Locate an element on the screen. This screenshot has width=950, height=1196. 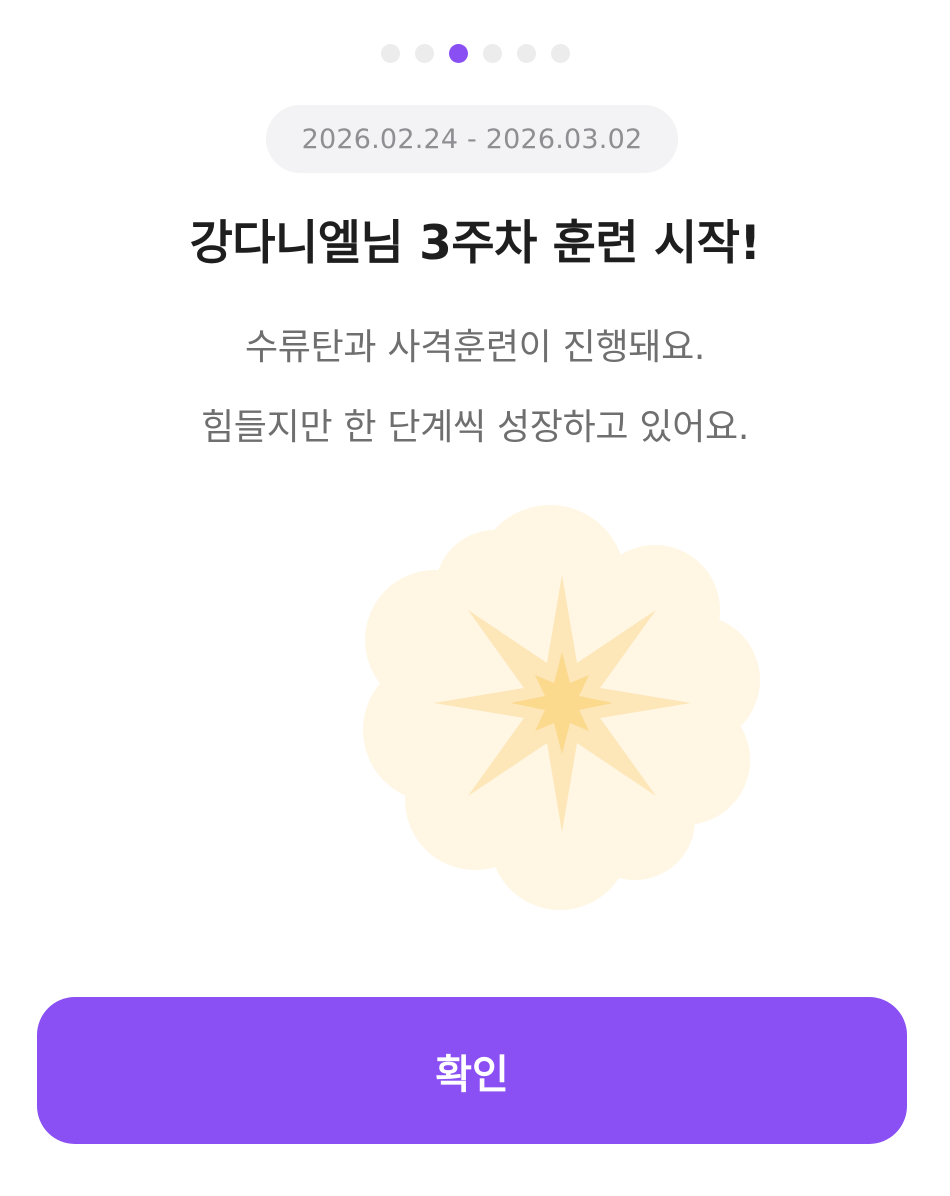
date-range-badge: 2026.02.24 - 2026.03.02 is located at coordinates (472, 139).